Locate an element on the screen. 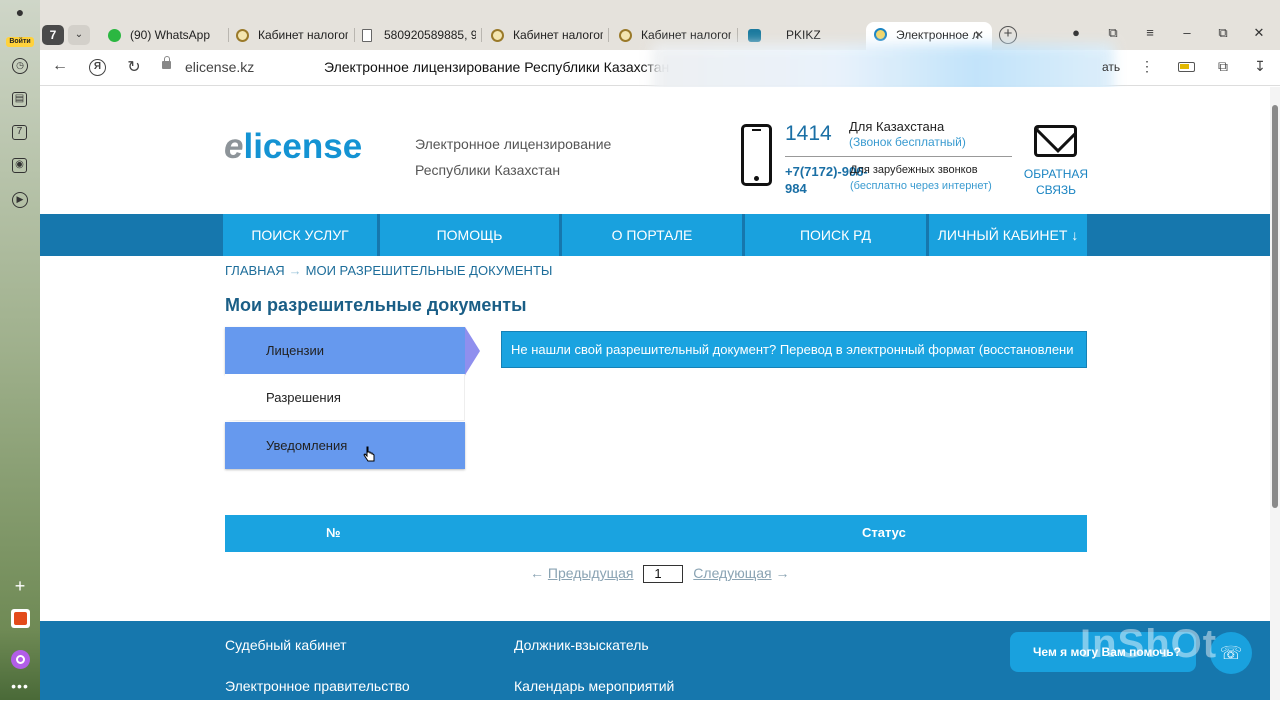  nav-search-services: ПОИСК УСЛУГ is located at coordinates (301, 235).